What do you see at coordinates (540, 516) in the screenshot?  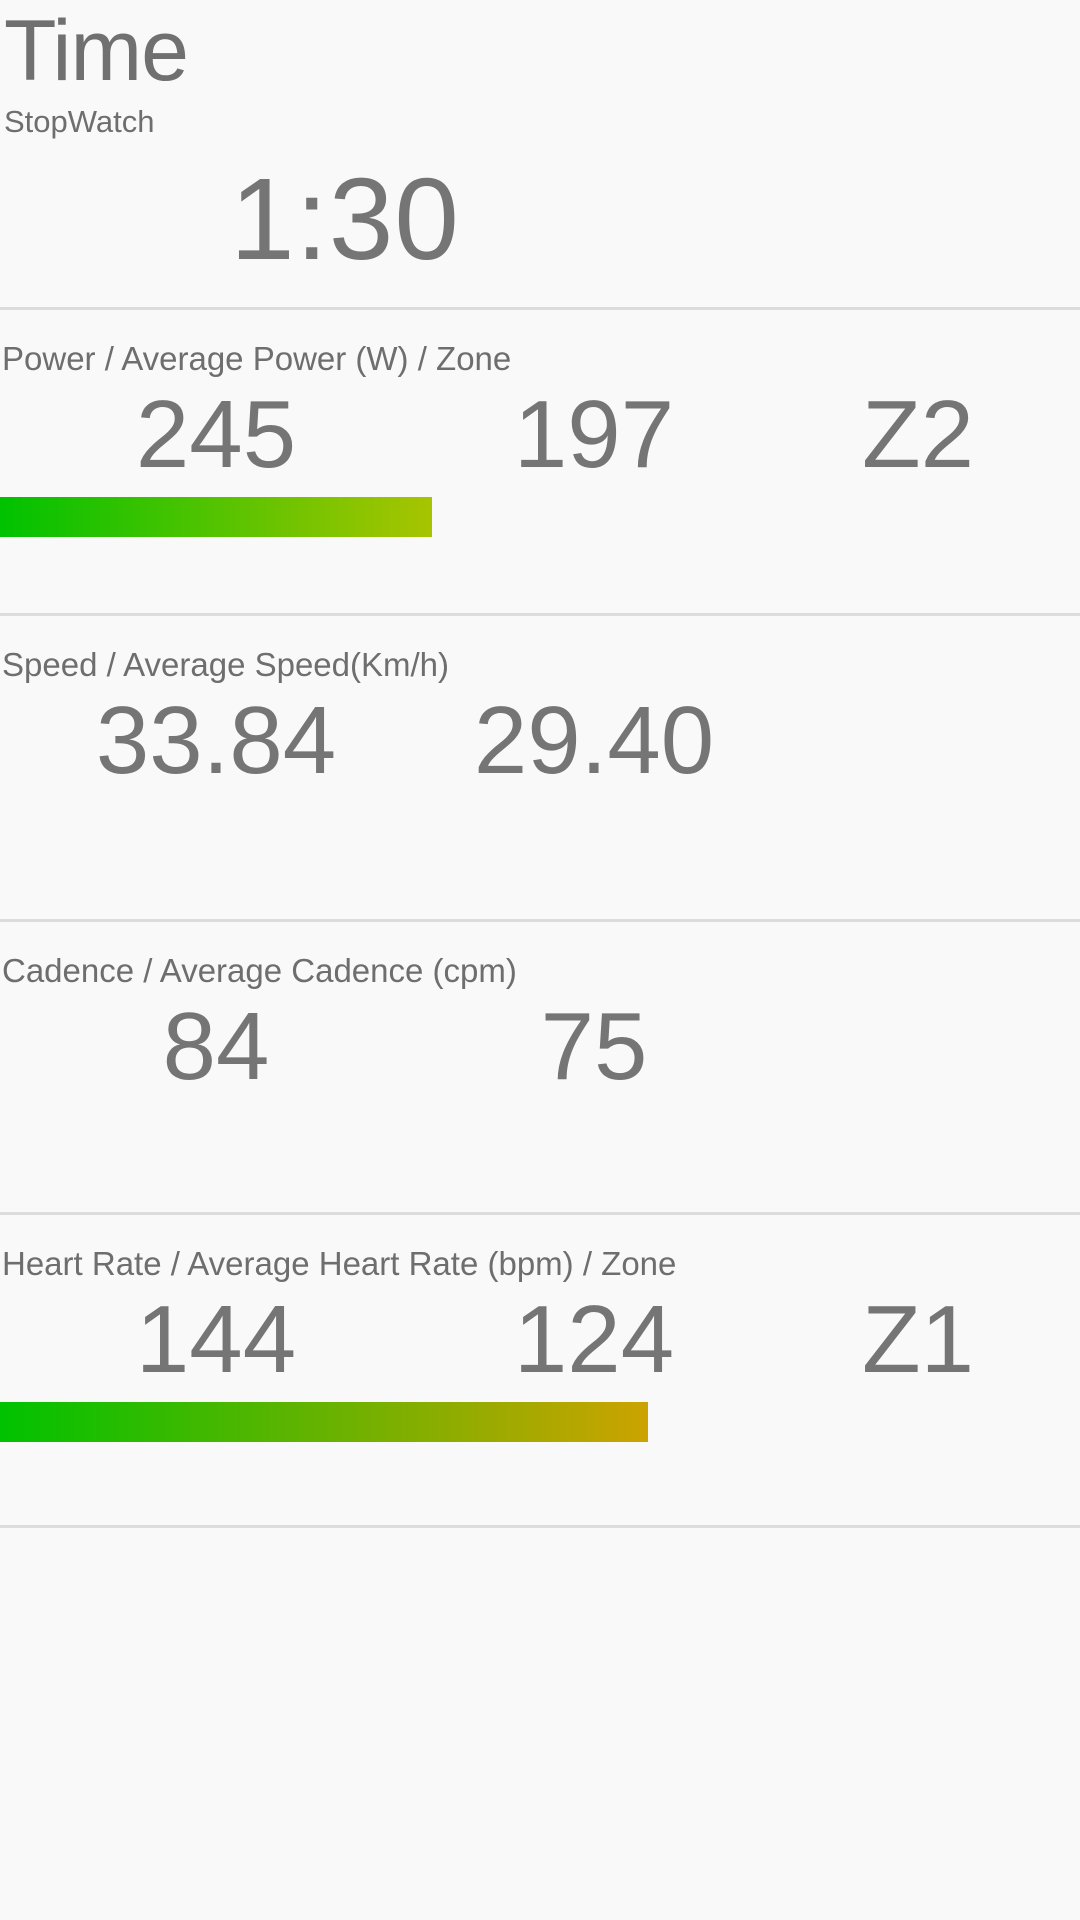 I see `power-zone-bar-track` at bounding box center [540, 516].